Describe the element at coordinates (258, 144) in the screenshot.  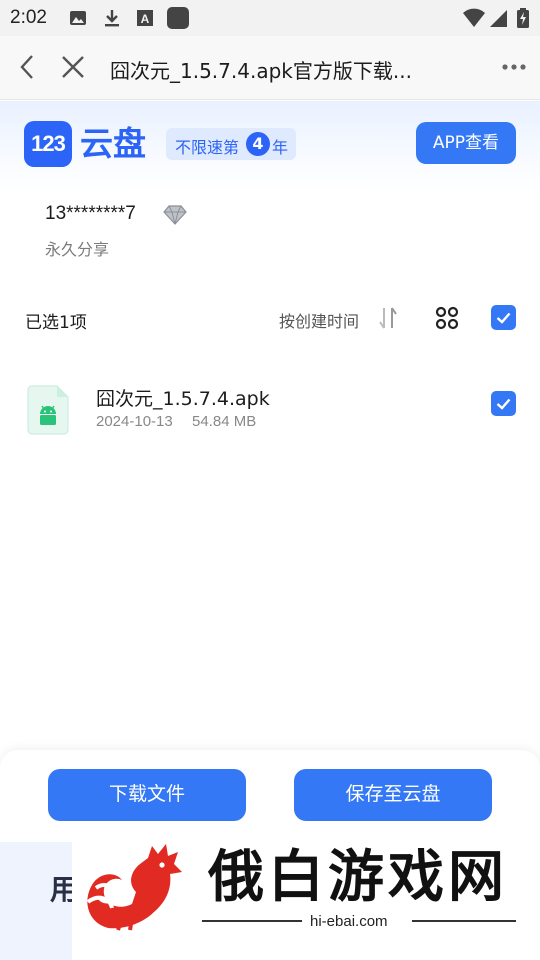
I see `badge-number: 4` at that location.